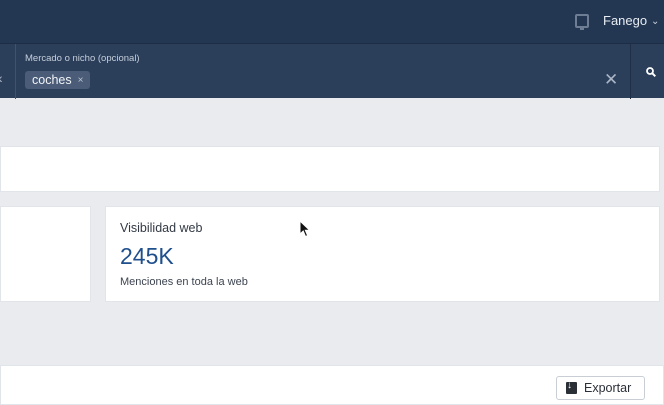 The height and width of the screenshot is (405, 664). What do you see at coordinates (332, 71) in the screenshot?
I see `filter-bar: ‹ Mercado o nicho (opcional) coches × ✕` at bounding box center [332, 71].